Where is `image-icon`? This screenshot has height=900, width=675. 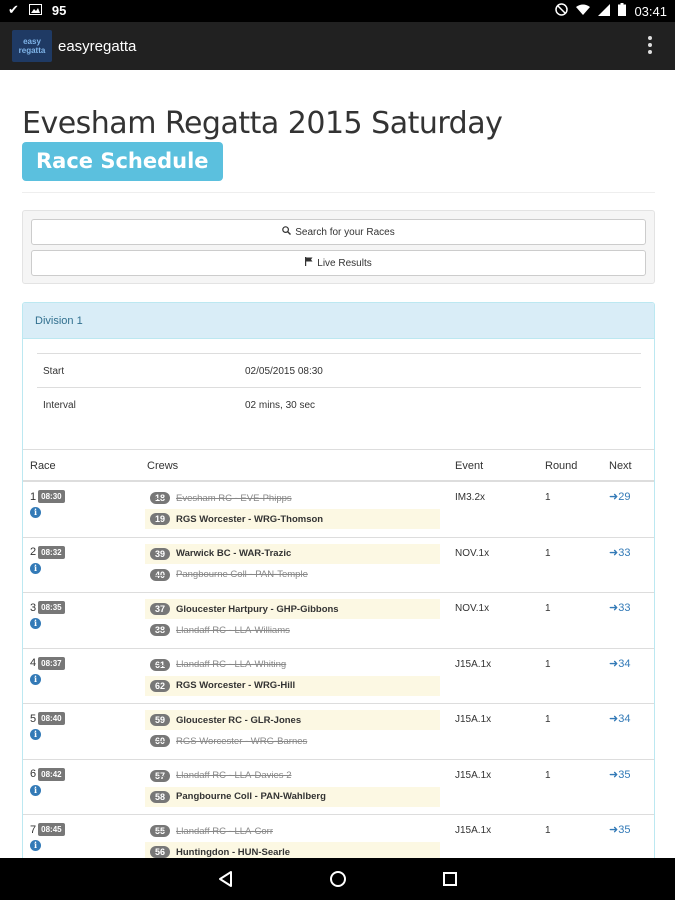
image-icon is located at coordinates (35, 10).